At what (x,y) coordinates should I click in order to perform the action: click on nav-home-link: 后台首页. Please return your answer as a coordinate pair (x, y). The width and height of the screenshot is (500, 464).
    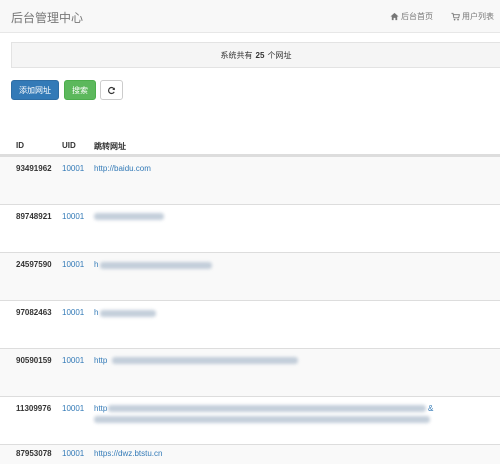
    Looking at the image, I should click on (411, 16).